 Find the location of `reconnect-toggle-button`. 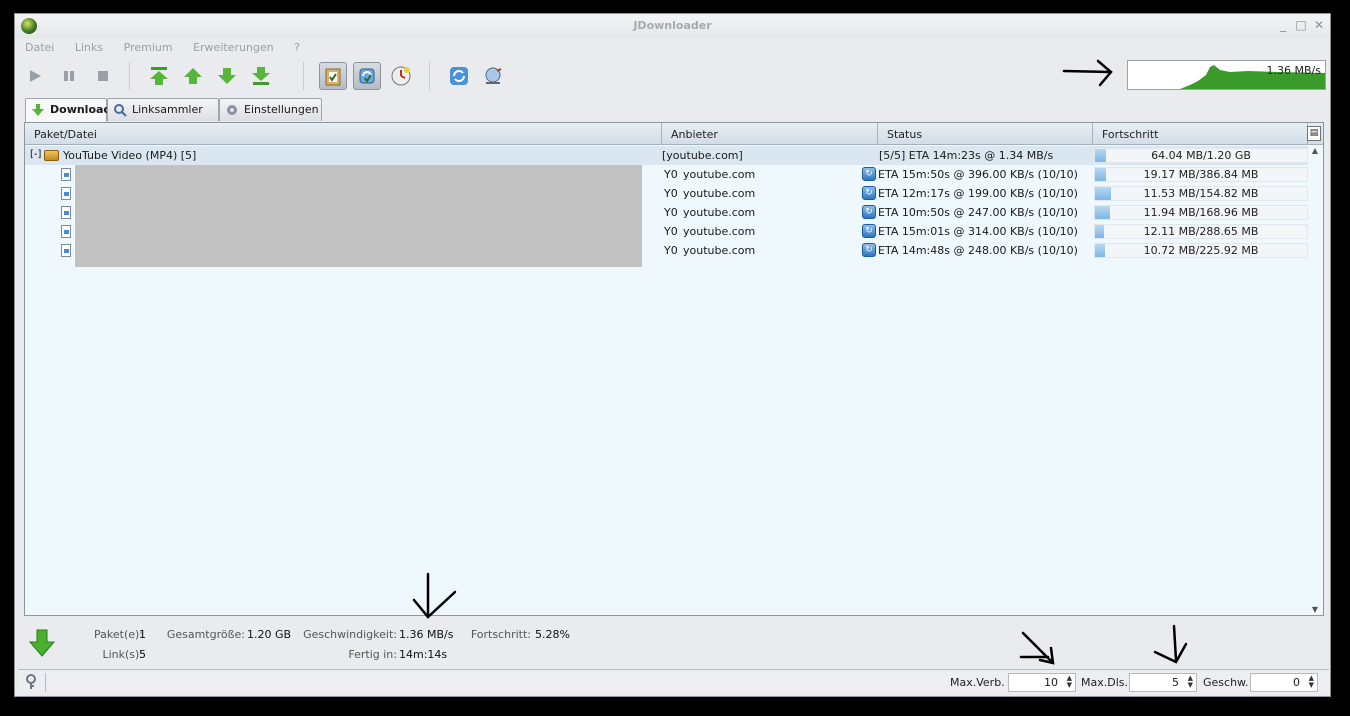

reconnect-toggle-button is located at coordinates (367, 76).